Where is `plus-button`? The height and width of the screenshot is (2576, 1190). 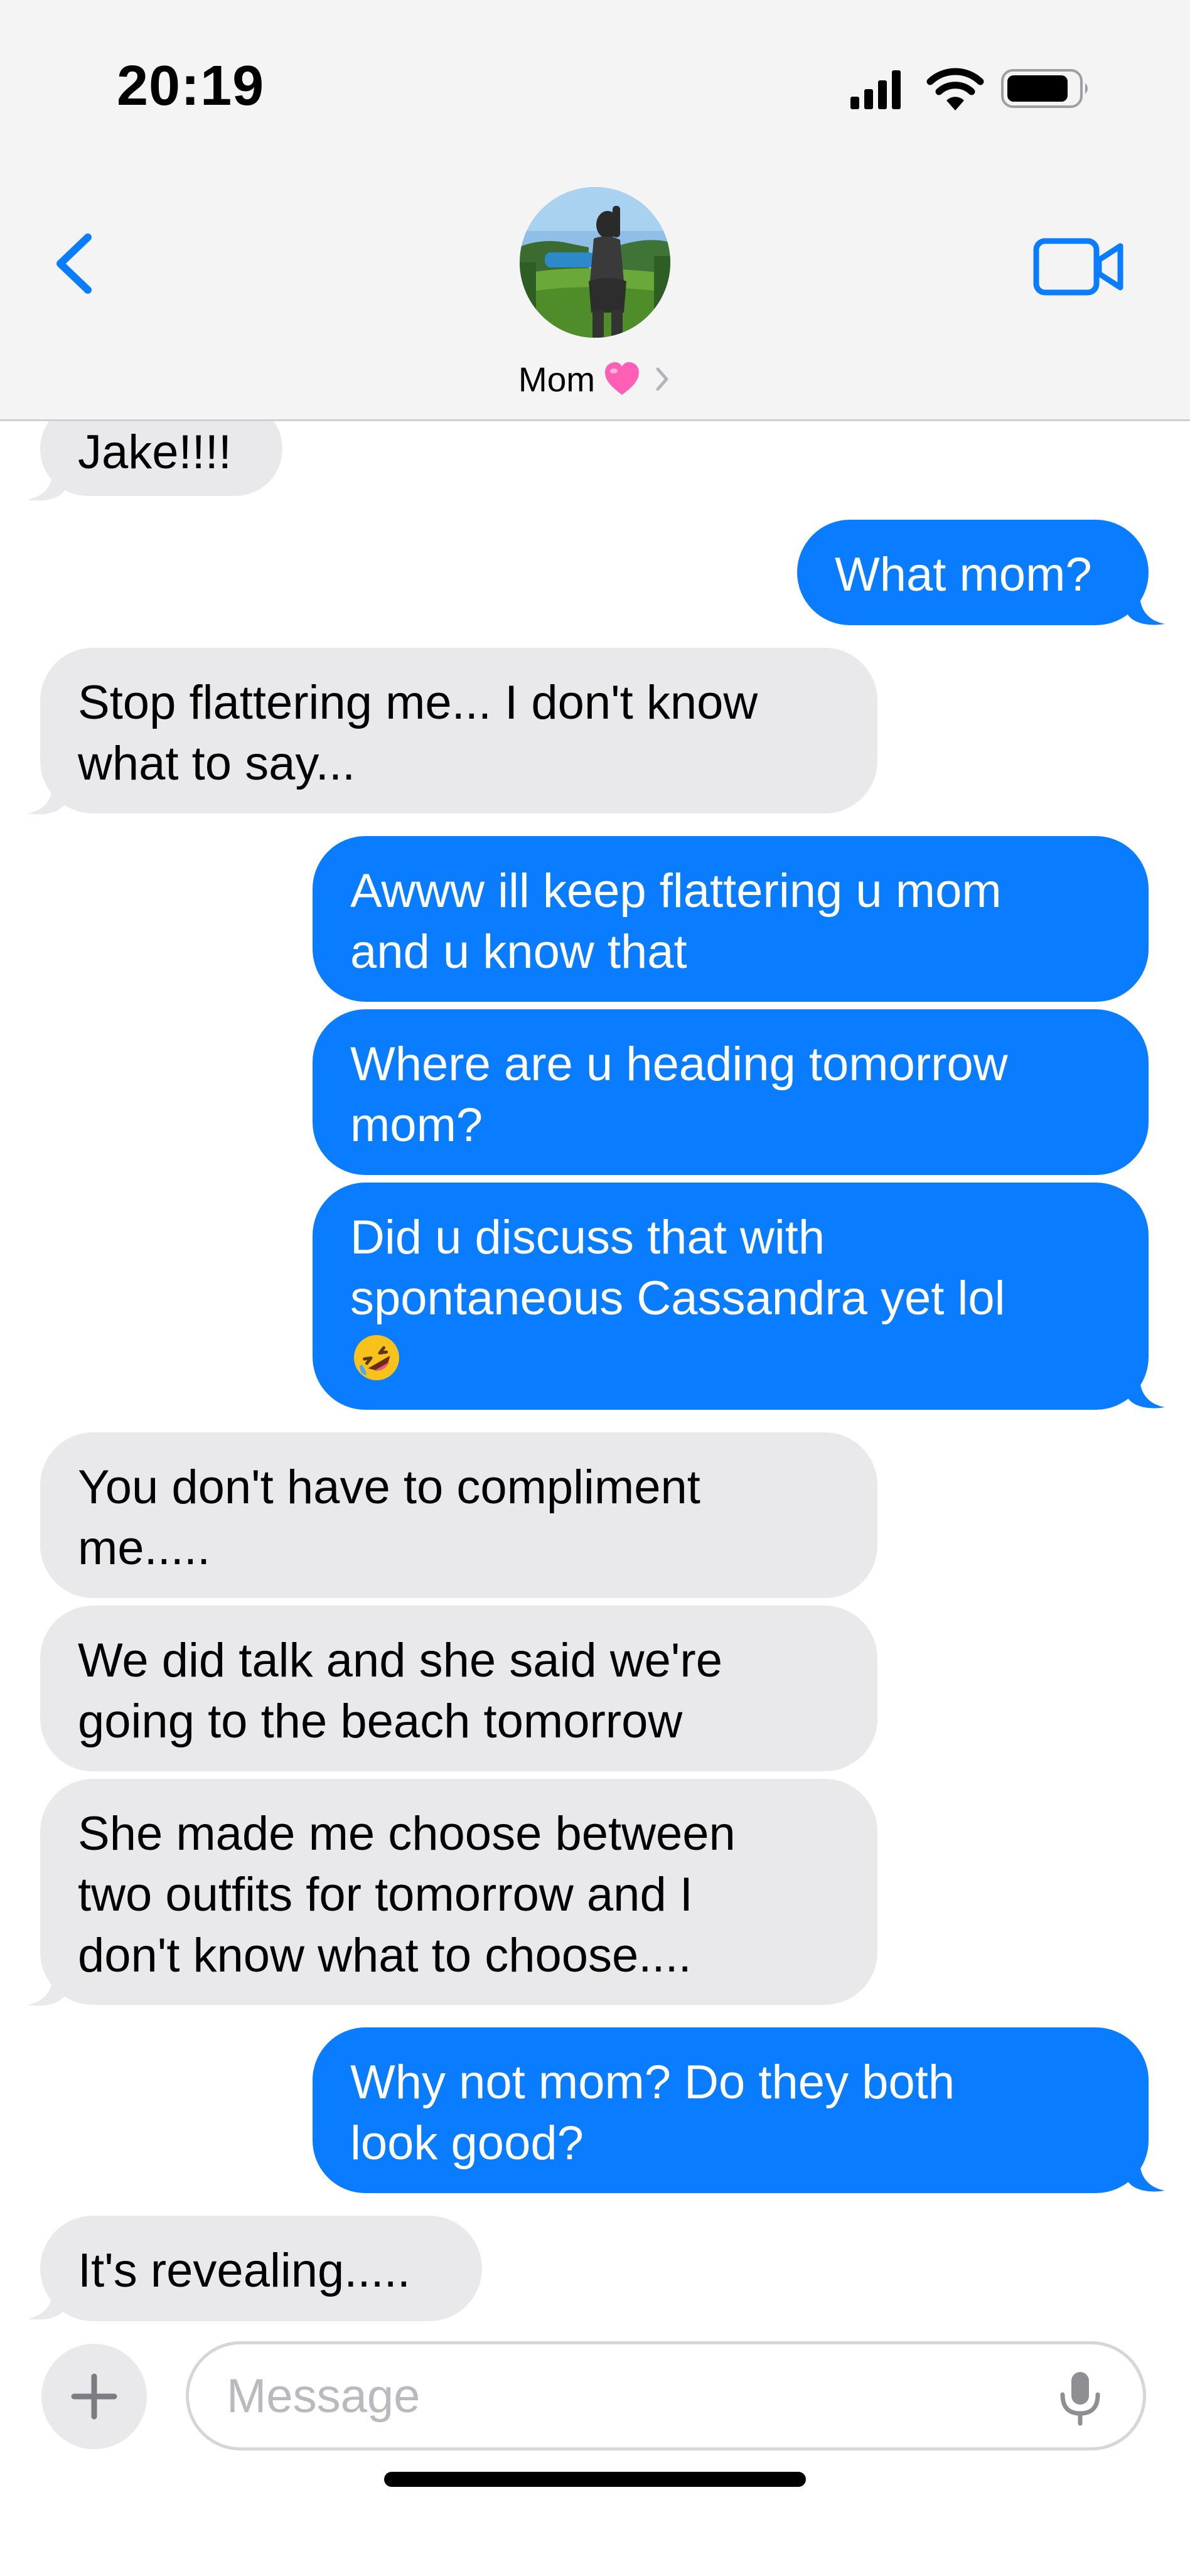 plus-button is located at coordinates (94, 2396).